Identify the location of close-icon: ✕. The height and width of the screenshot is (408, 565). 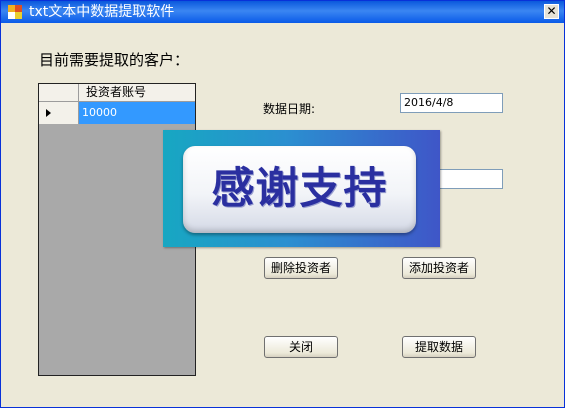
(551, 11).